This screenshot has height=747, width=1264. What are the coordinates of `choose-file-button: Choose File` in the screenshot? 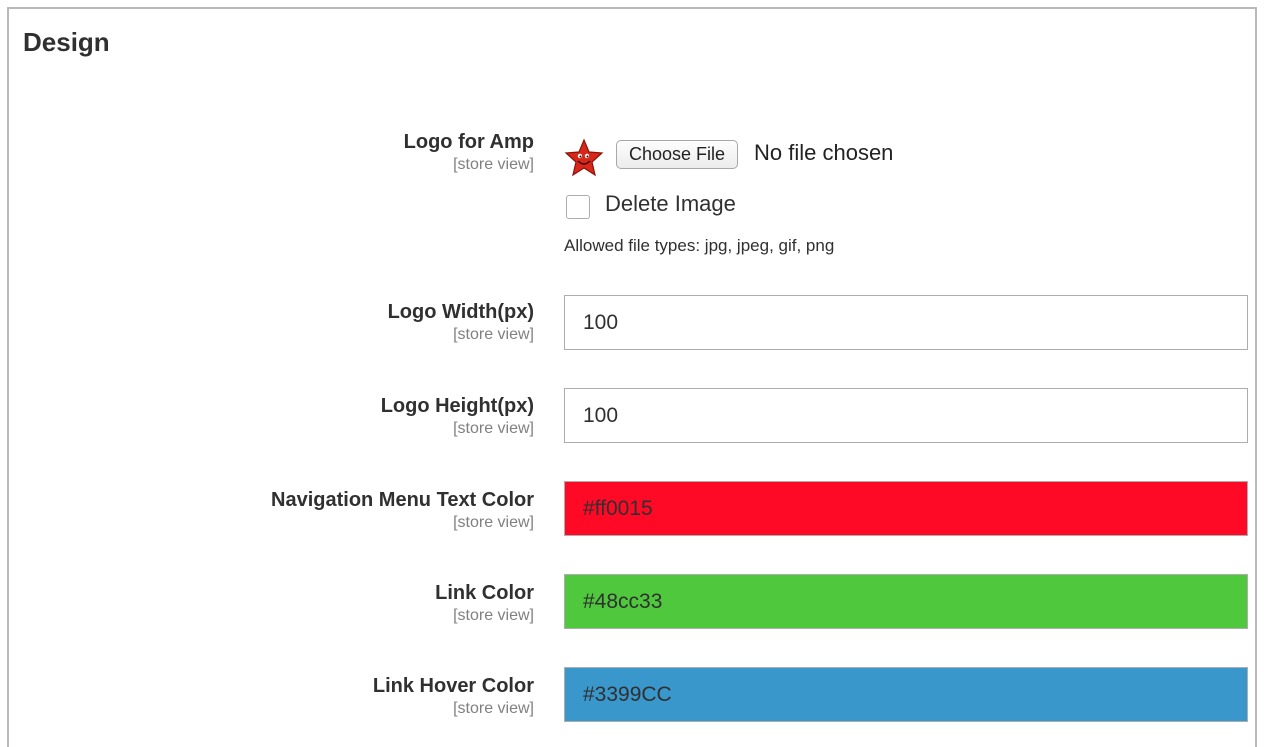 It's located at (677, 154).